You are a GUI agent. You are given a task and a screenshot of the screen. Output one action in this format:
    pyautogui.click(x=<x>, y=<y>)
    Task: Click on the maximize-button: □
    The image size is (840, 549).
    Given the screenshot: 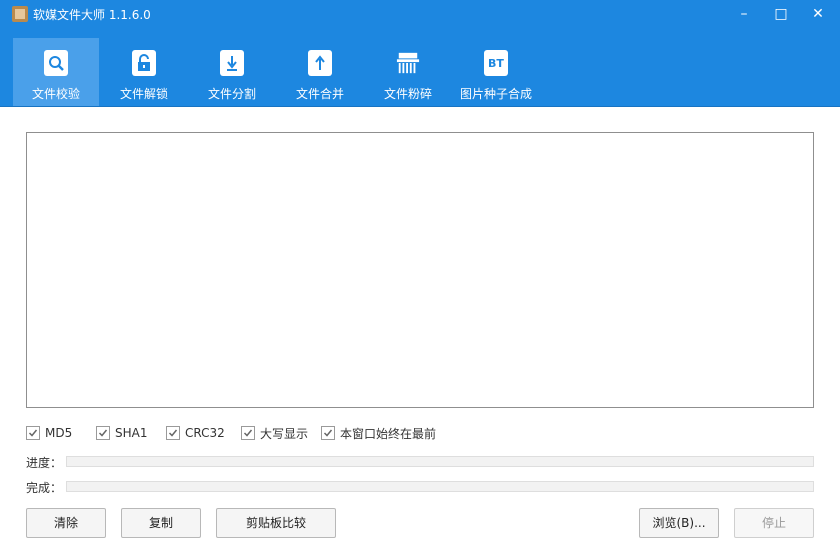 What is the action you would take?
    pyautogui.click(x=781, y=14)
    